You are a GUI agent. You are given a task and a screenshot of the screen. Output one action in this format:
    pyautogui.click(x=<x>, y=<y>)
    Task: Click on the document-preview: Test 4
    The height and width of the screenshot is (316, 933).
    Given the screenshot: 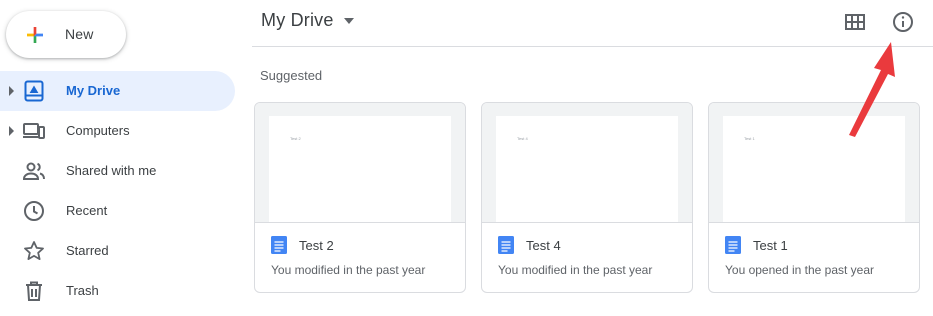 What is the action you would take?
    pyautogui.click(x=587, y=169)
    